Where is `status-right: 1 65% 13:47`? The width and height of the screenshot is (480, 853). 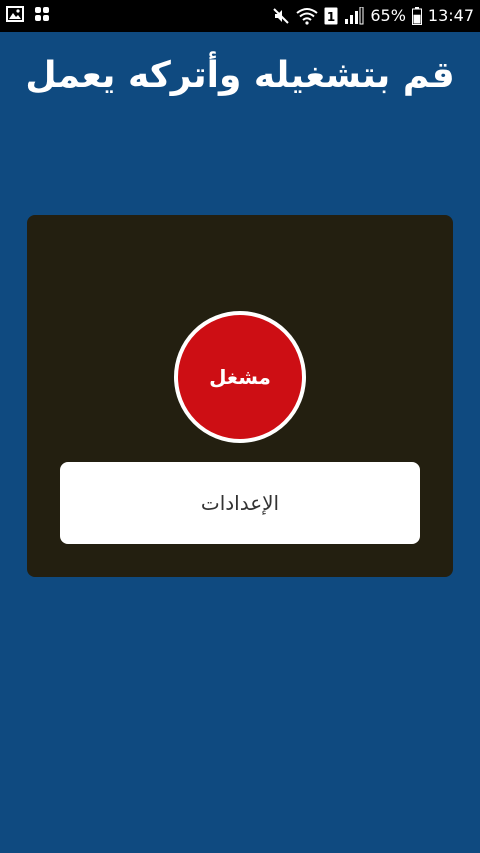 status-right: 1 65% 13:47 is located at coordinates (373, 16).